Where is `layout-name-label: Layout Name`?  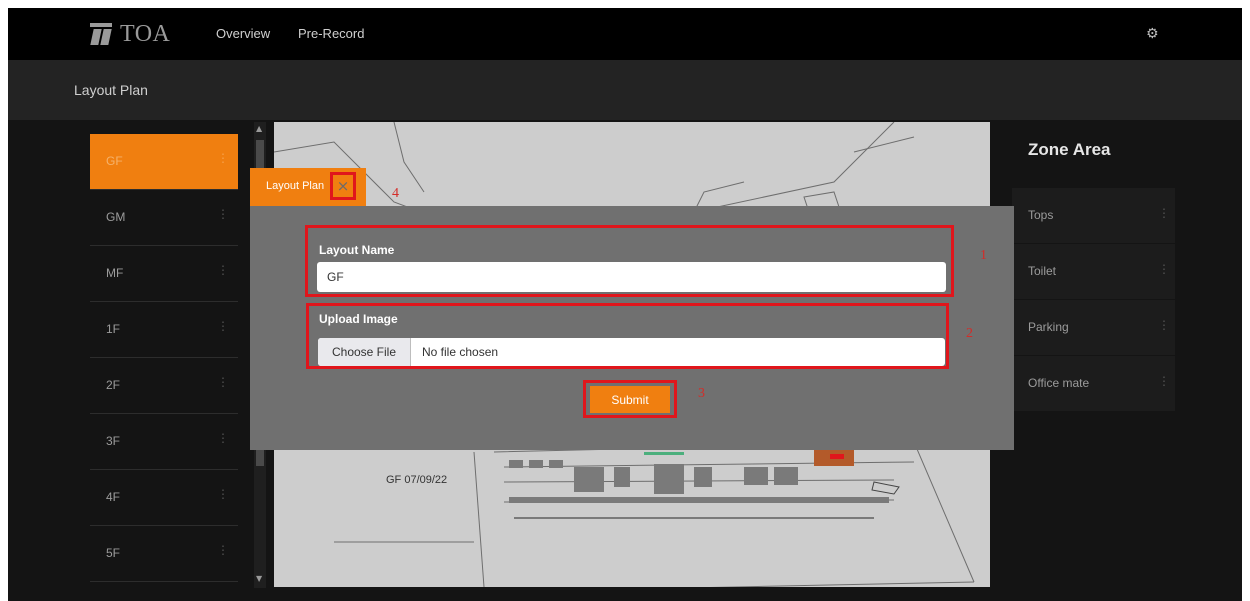 layout-name-label: Layout Name is located at coordinates (357, 250).